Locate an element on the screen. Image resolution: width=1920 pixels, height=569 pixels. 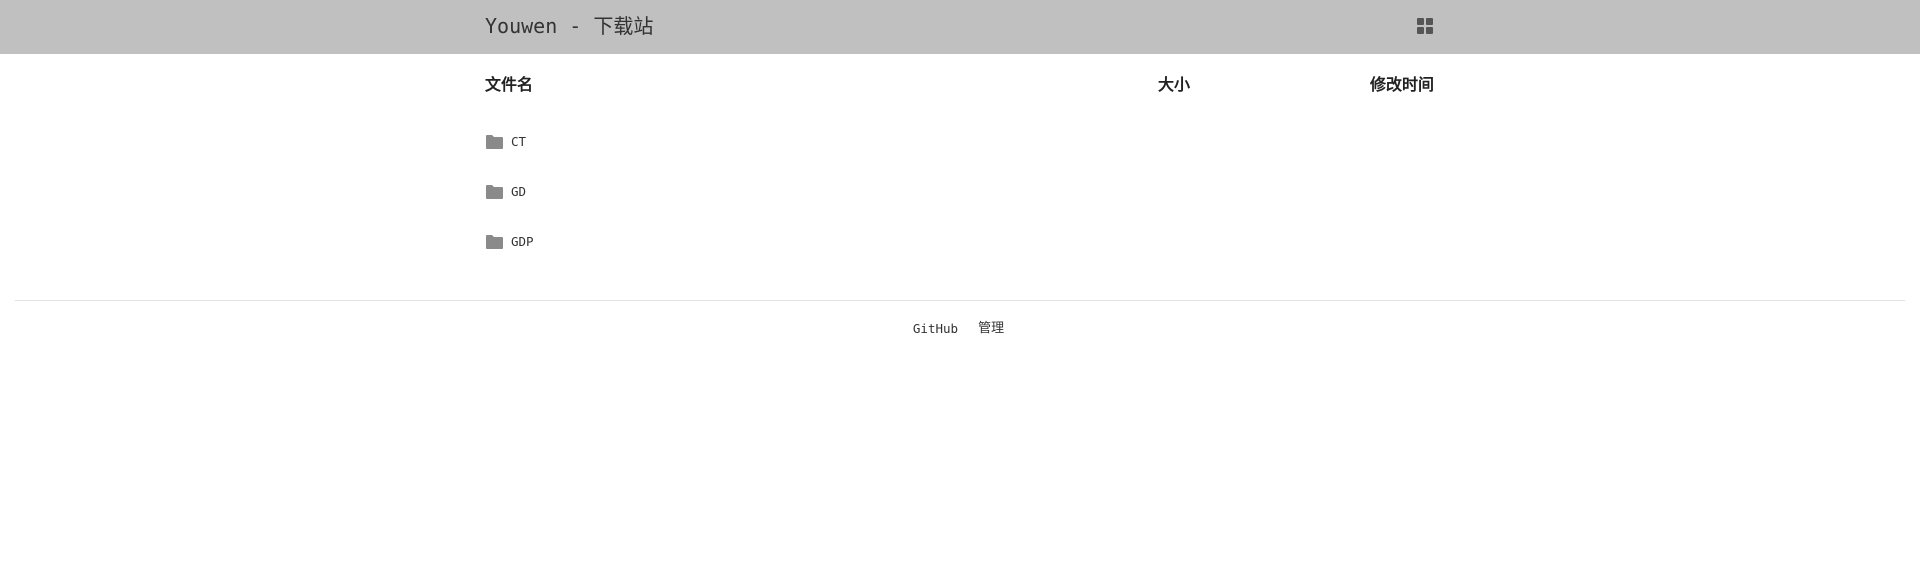
site-title: Youwen - 下载站 is located at coordinates (569, 26).